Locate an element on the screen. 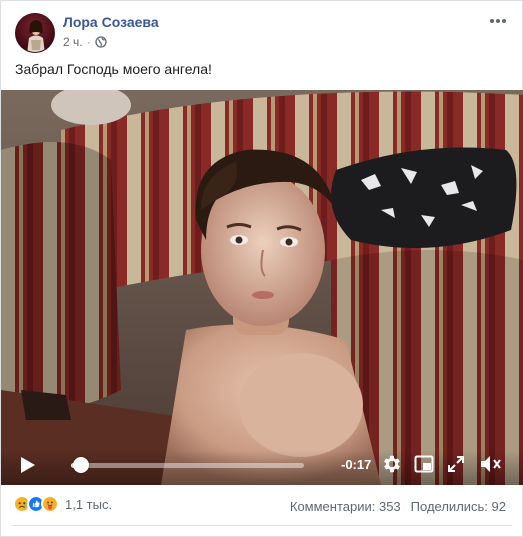  engagement-stats: Комментарии: 353 Поделились: 92 is located at coordinates (398, 506).